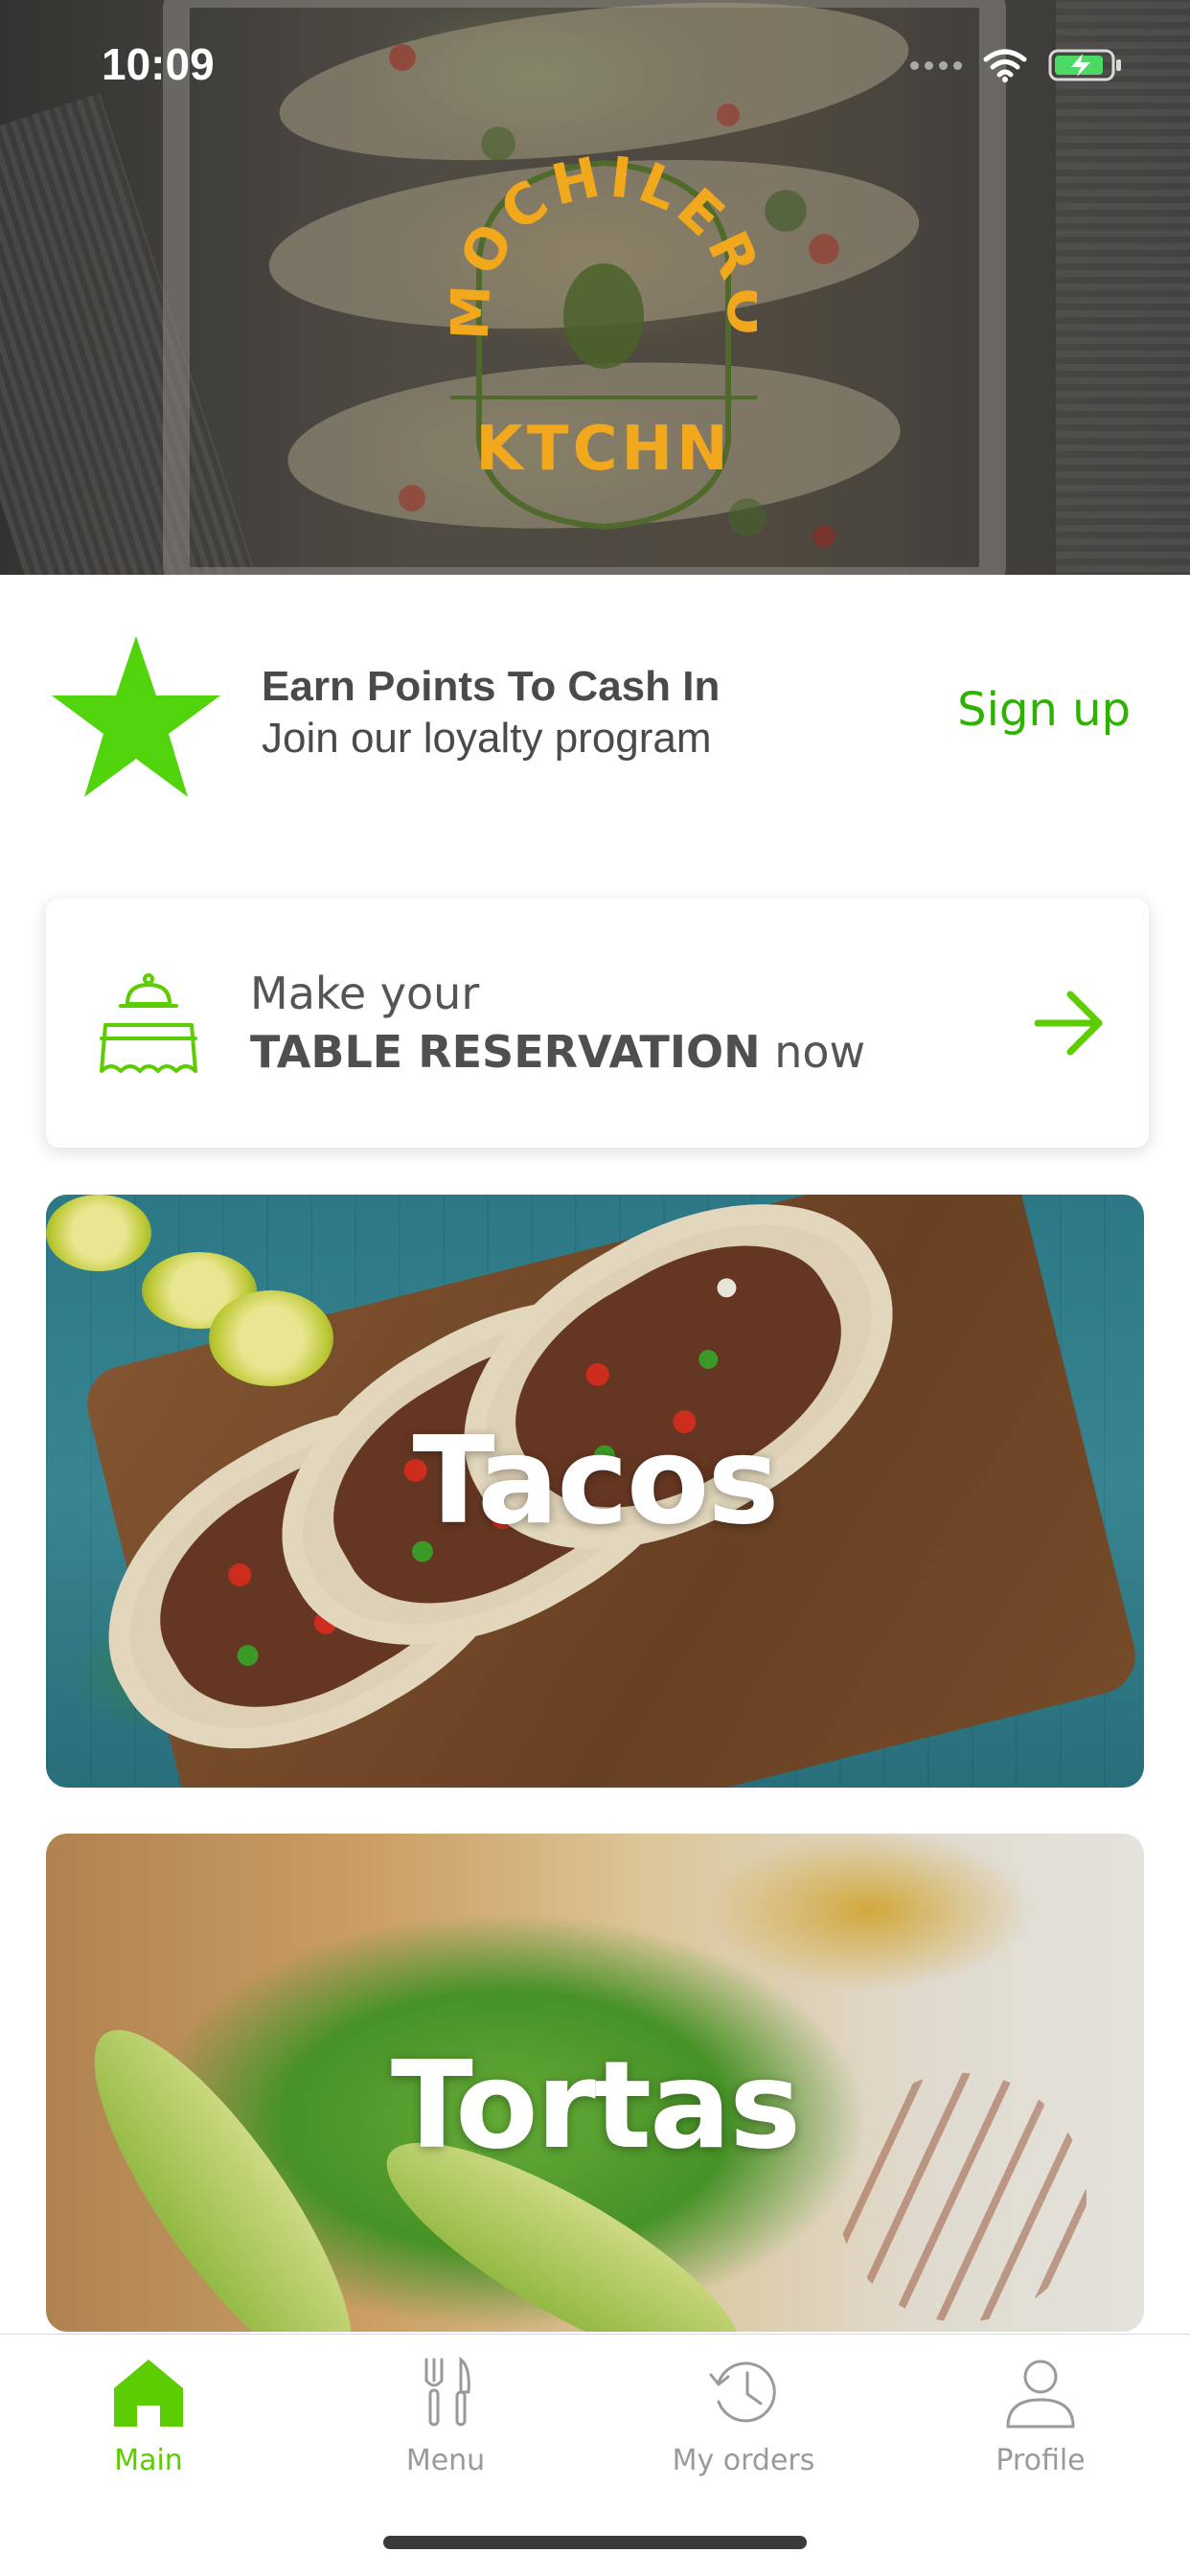 Image resolution: width=1190 pixels, height=2576 pixels. I want to click on status-icons, so click(1016, 65).